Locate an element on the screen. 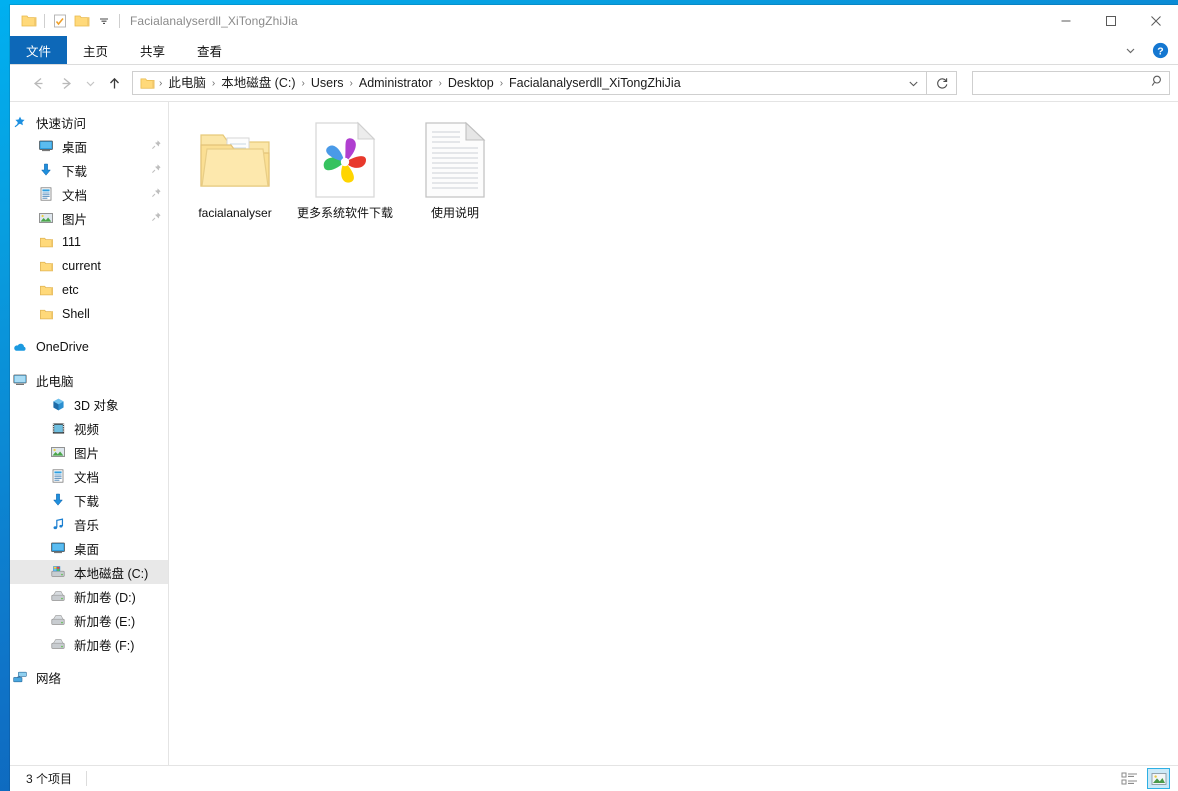 The image size is (1178, 791). sidebar-item-current: current is located at coordinates (89, 266).